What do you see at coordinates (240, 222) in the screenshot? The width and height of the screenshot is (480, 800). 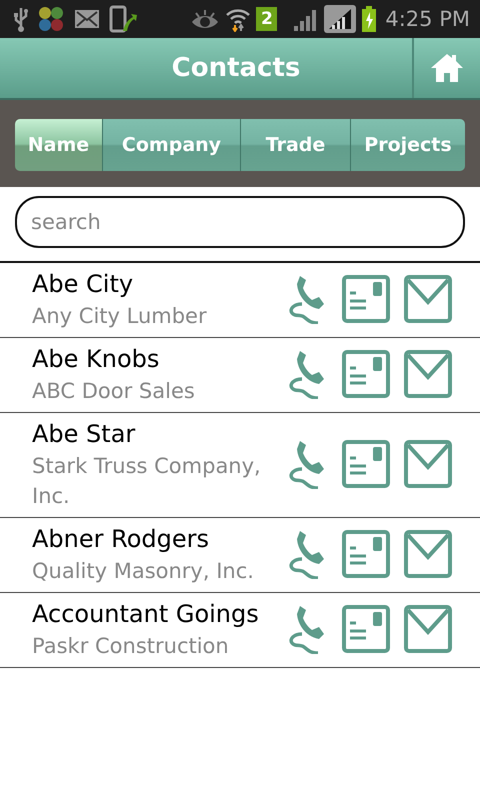 I see `search-field: search` at bounding box center [240, 222].